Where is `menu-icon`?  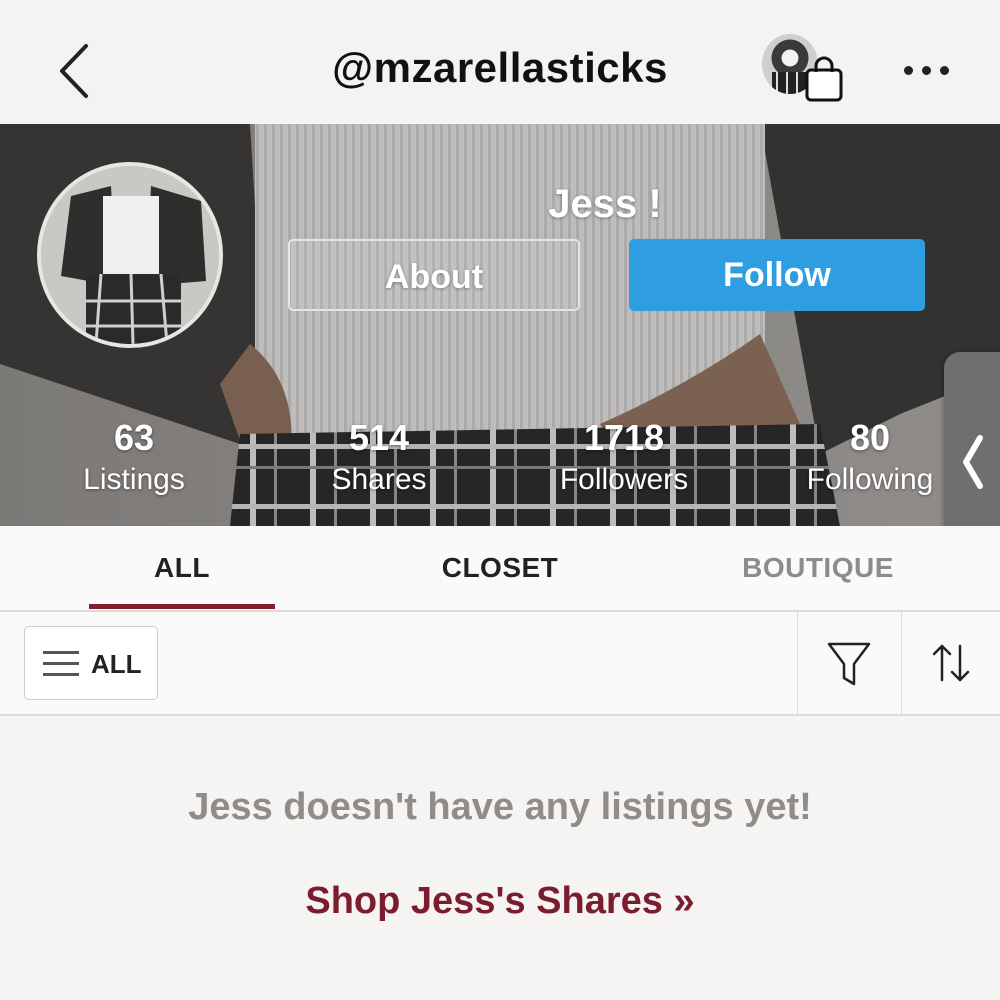 menu-icon is located at coordinates (61, 663).